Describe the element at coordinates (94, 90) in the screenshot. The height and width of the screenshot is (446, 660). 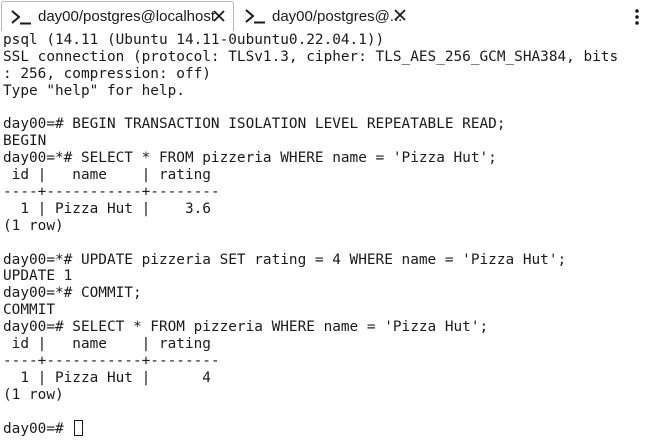
I see `terminal-line: Type "help" for help.` at that location.